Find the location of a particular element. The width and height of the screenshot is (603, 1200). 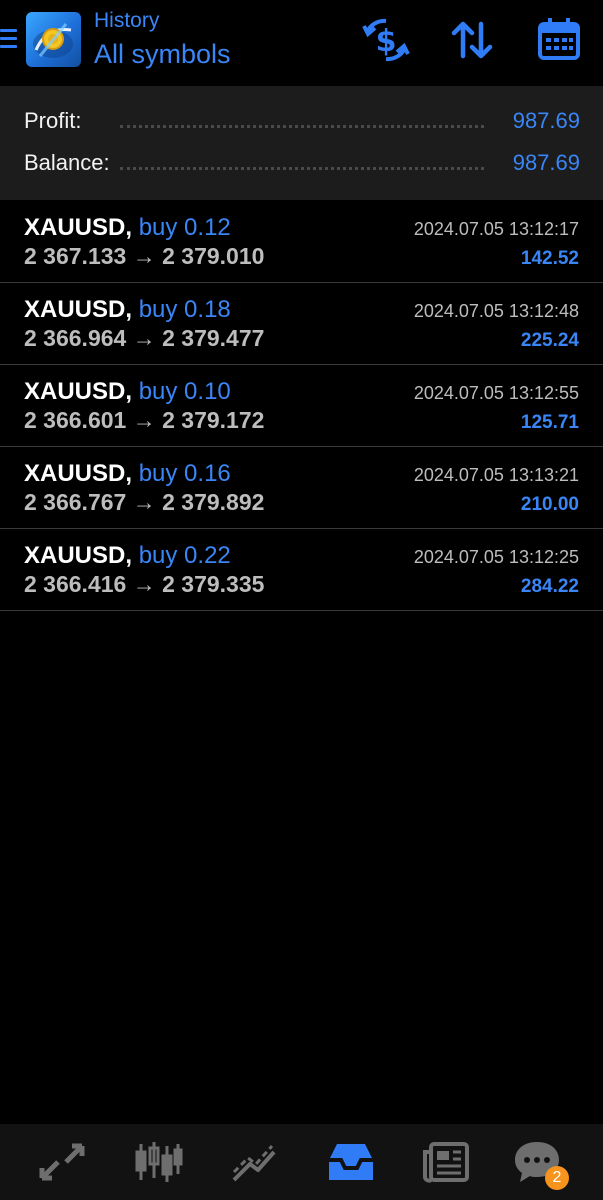

deal-type: buy 0.12 is located at coordinates (184, 227).